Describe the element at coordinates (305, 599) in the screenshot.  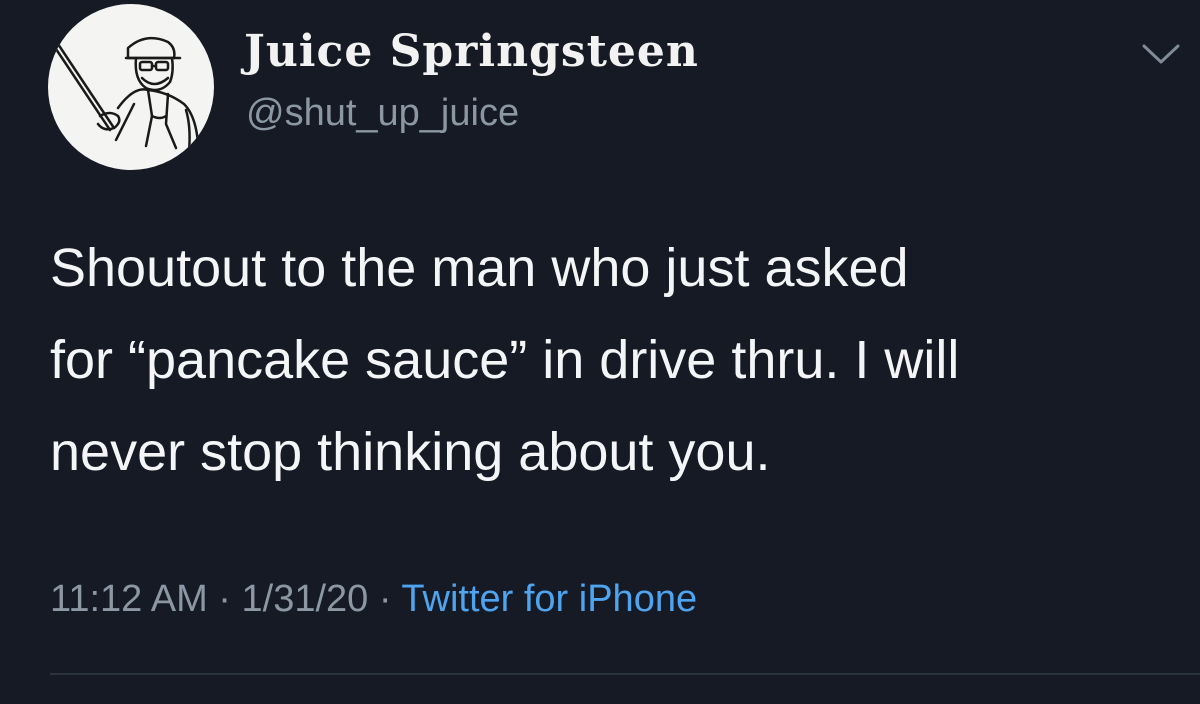
I see `tweet-date: 1/31/20` at that location.